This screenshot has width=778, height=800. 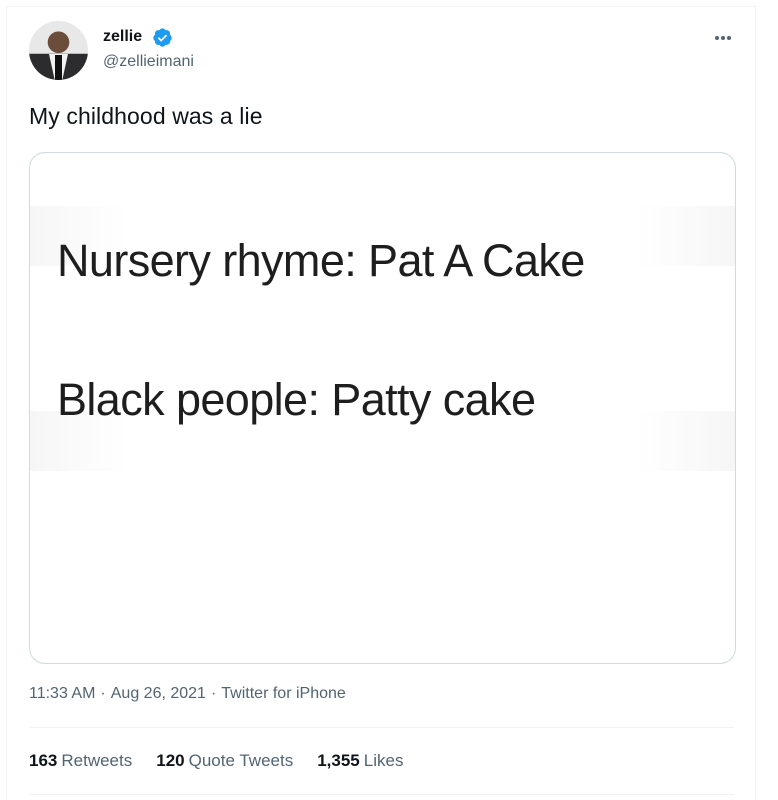 What do you see at coordinates (148, 62) in the screenshot?
I see `author-handle: @zellieimani` at bounding box center [148, 62].